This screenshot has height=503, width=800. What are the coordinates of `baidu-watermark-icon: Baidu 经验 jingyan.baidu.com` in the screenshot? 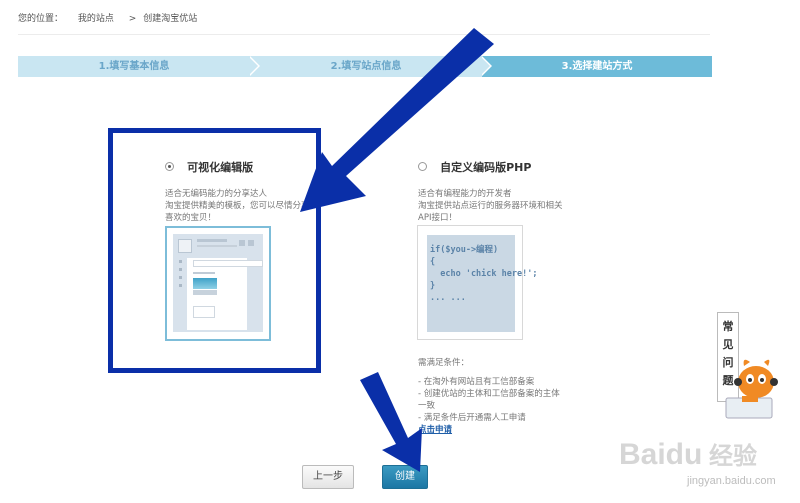 It's located at (697, 462).